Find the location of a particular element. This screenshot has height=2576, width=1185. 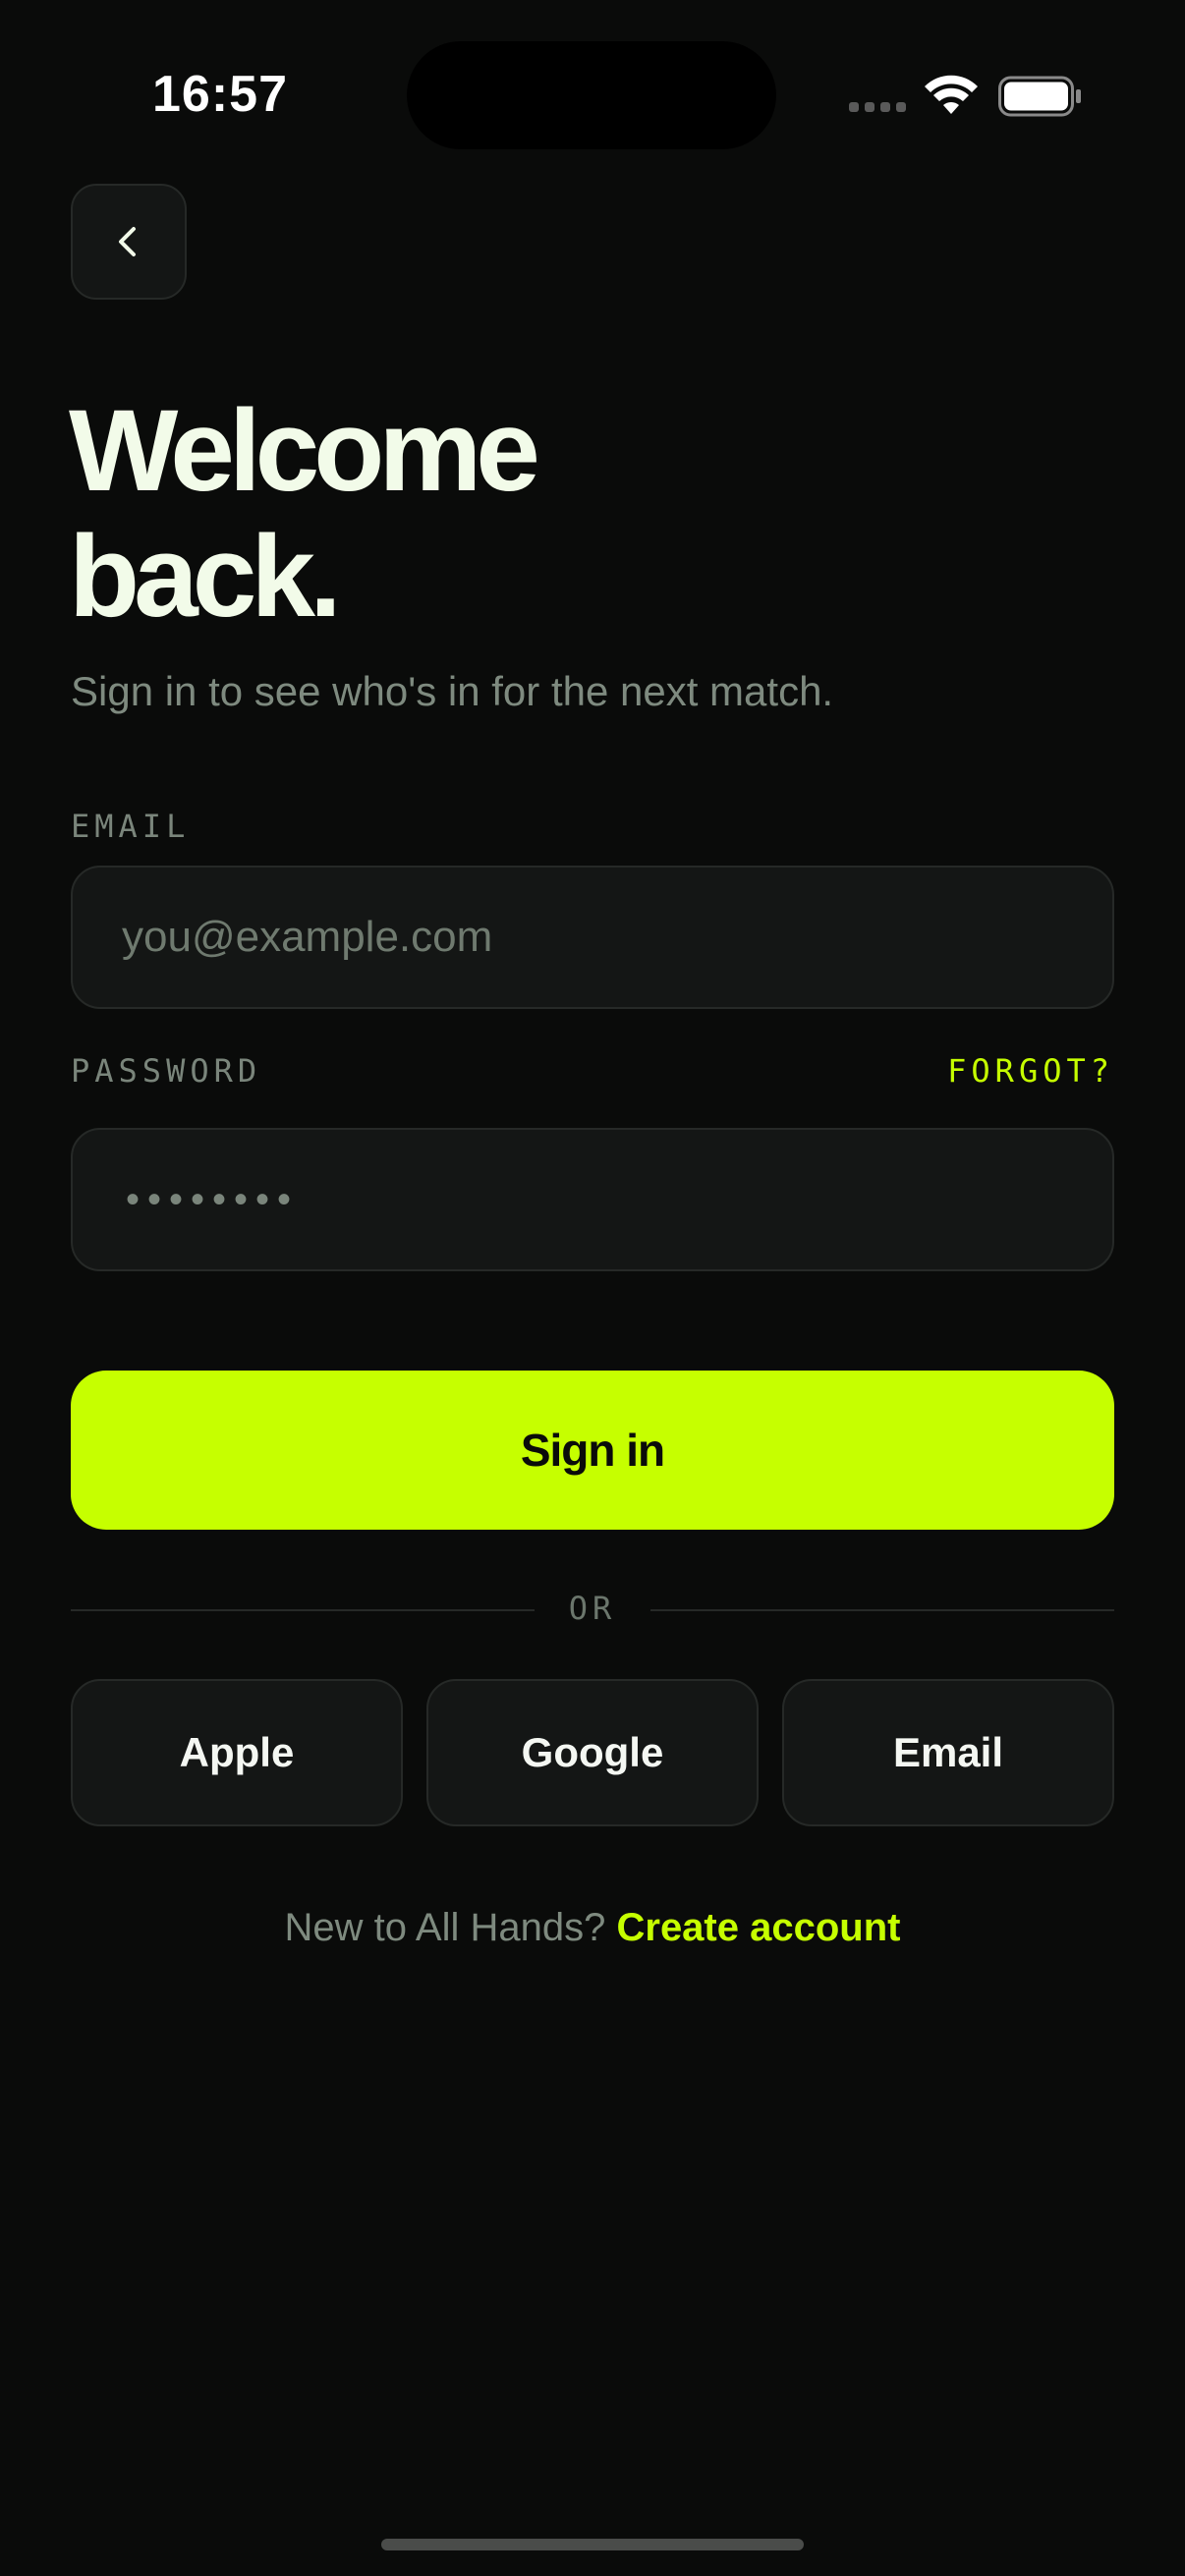

status-time: 16:57 is located at coordinates (220, 94).